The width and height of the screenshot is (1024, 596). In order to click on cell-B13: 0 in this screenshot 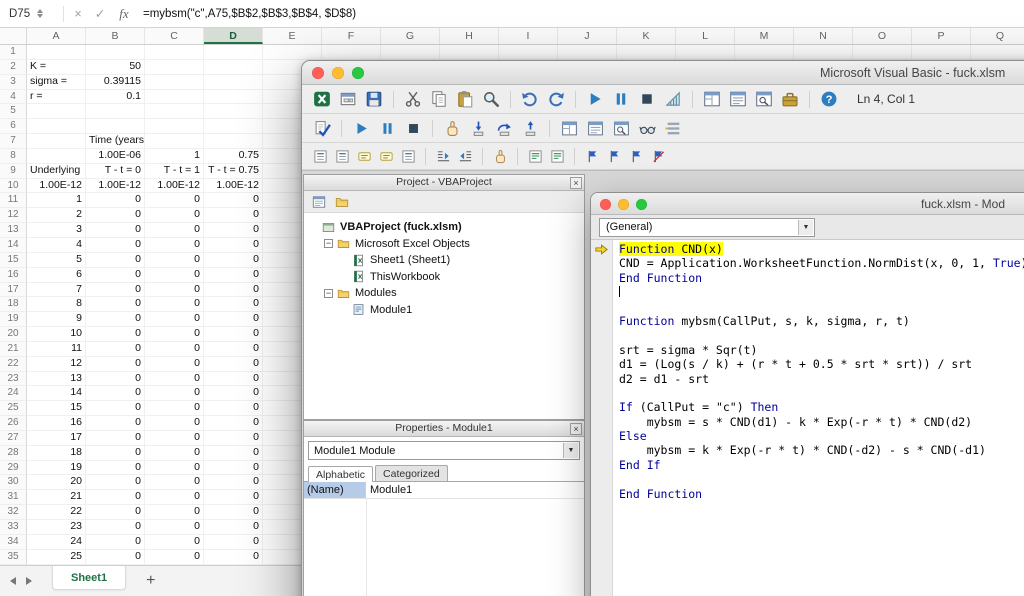, I will do `click(115, 230)`.